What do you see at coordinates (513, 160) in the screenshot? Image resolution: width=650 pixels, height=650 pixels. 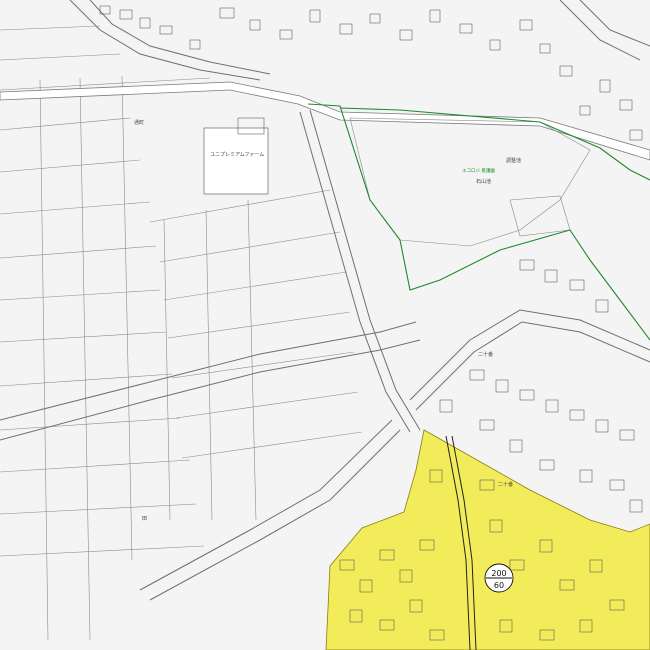 I see `water-label: 調整池` at bounding box center [513, 160].